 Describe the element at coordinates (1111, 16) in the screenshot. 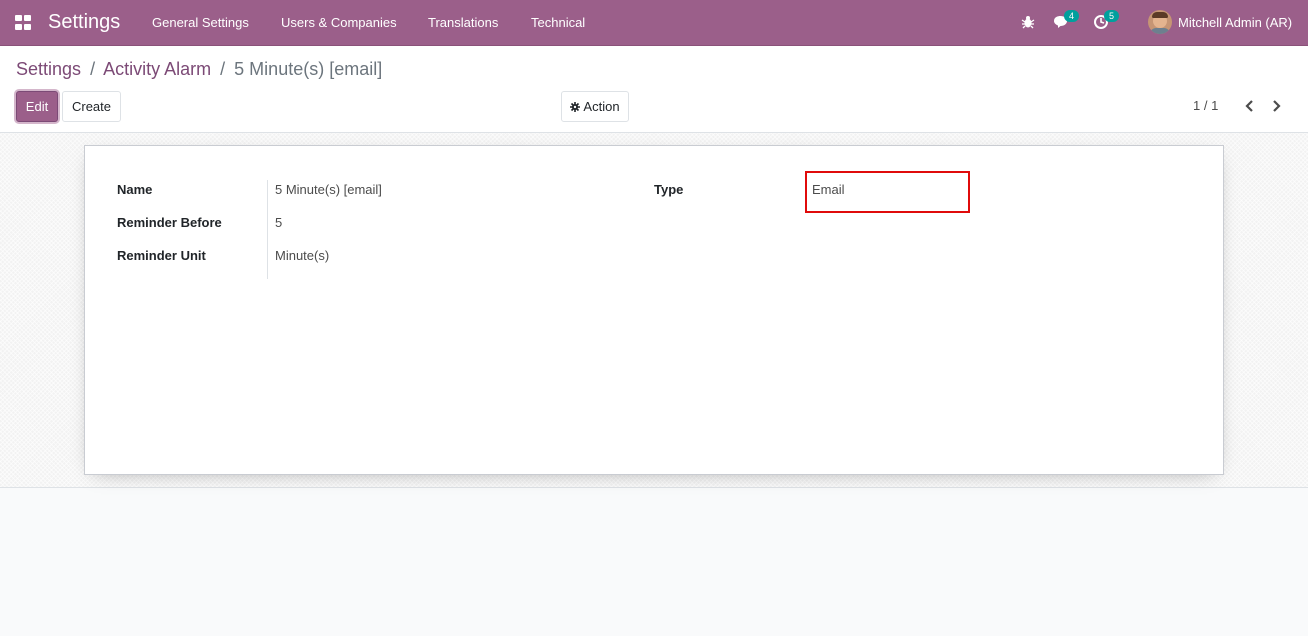

I see `activity-count-badge: 5` at that location.